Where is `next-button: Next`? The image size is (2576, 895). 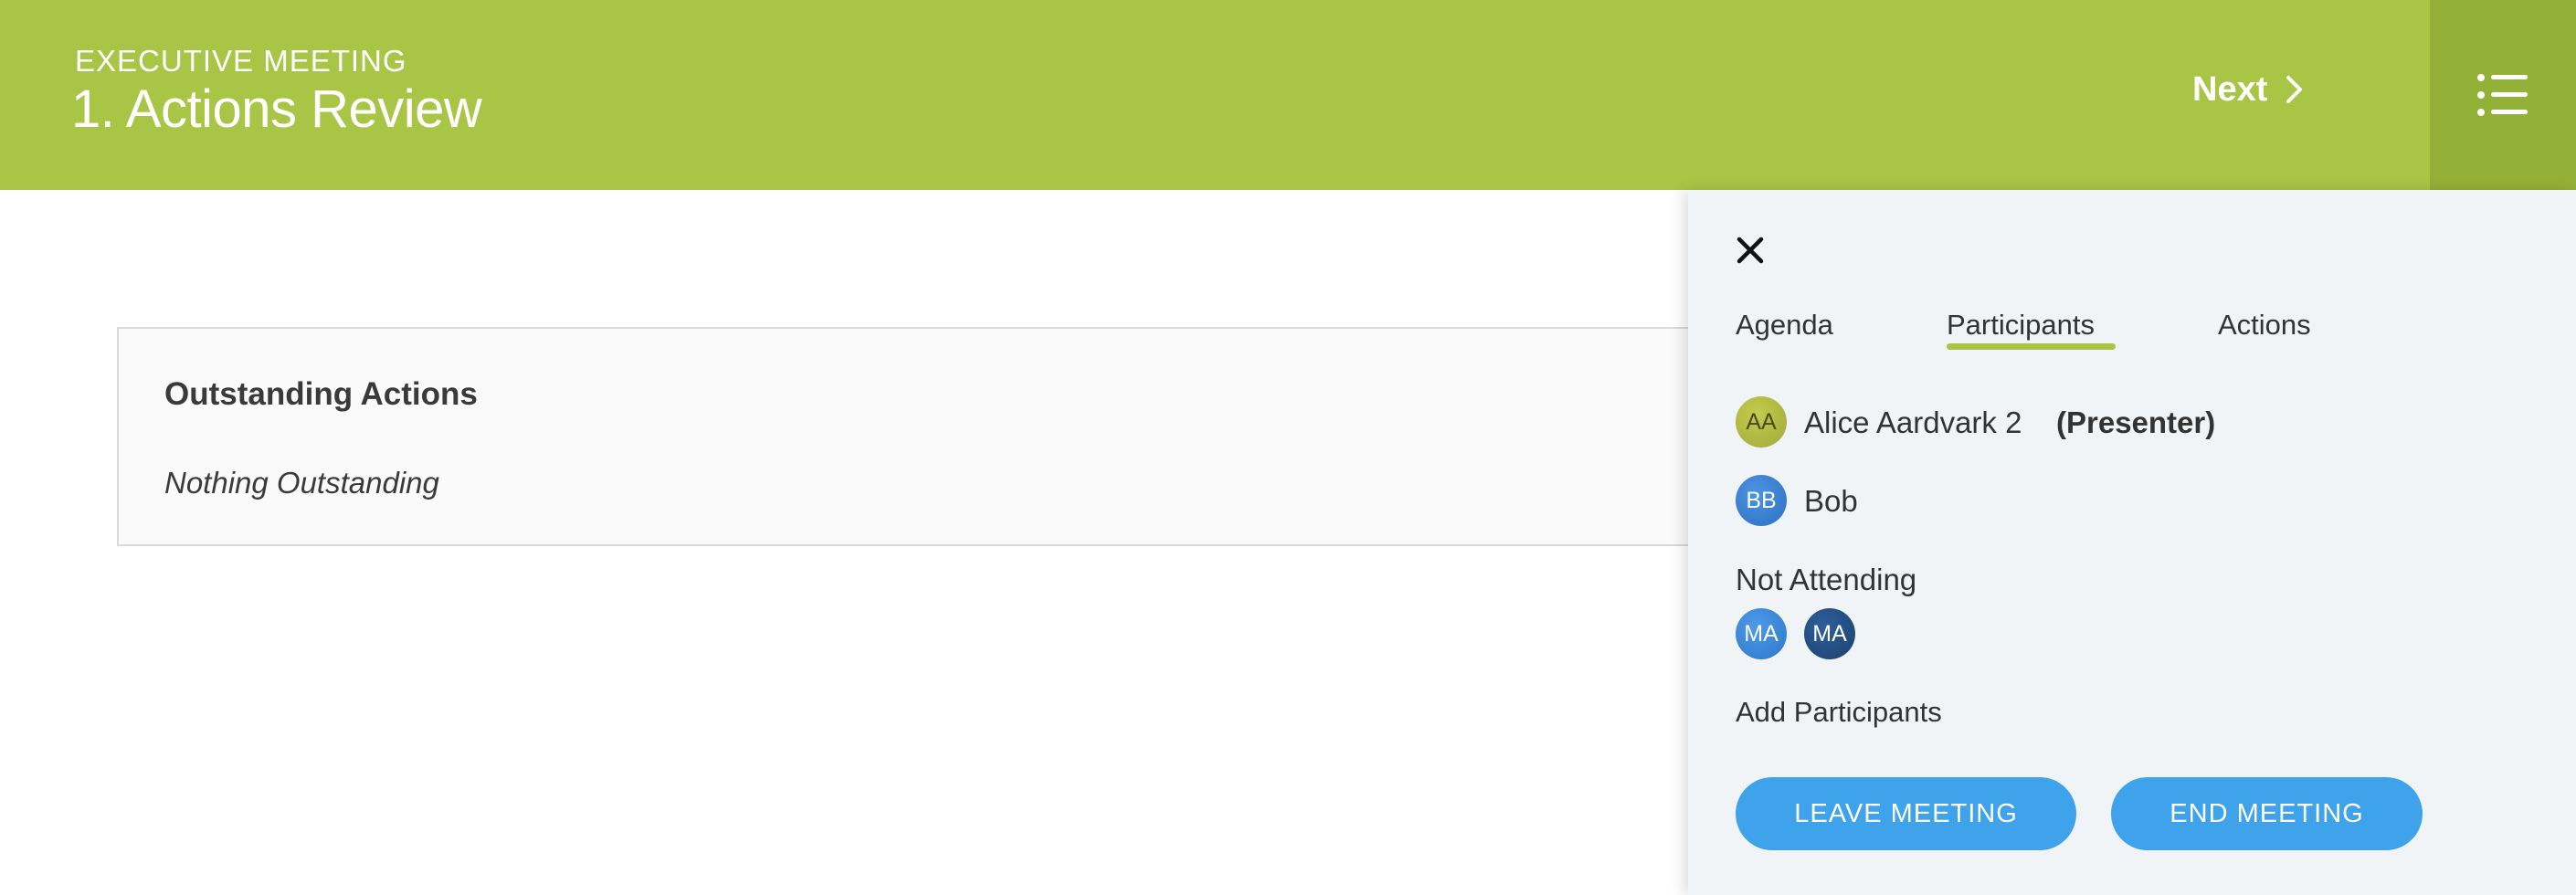 next-button: Next is located at coordinates (2249, 89).